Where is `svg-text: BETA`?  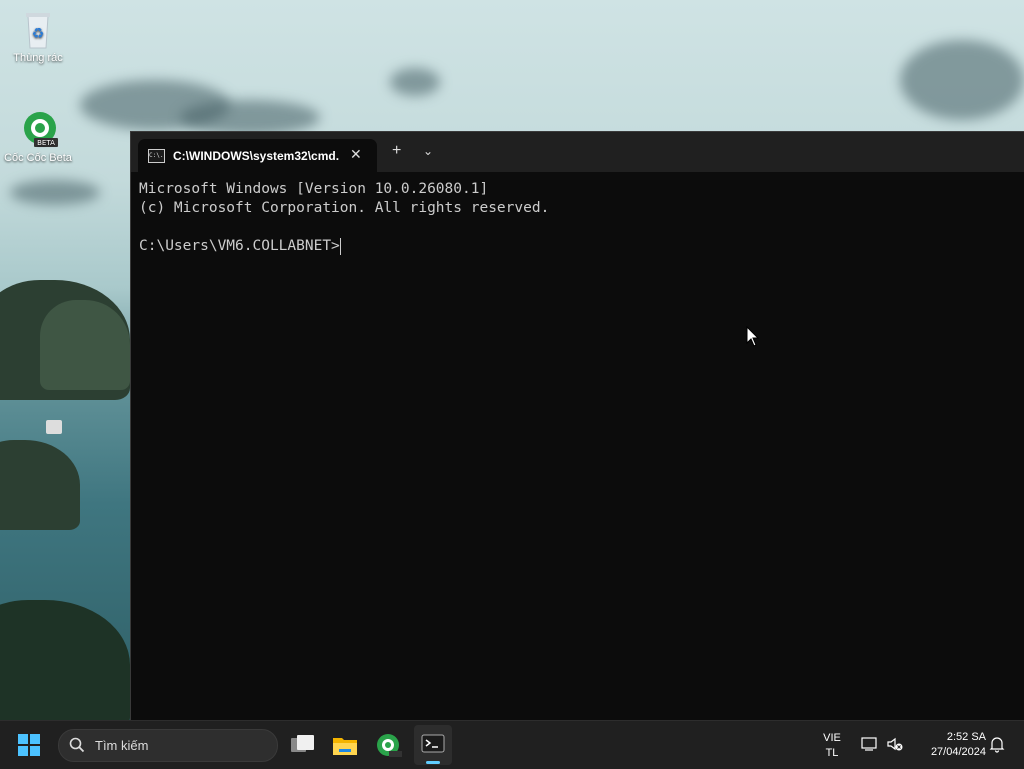
svg-text: BETA is located at coordinates (46, 143).